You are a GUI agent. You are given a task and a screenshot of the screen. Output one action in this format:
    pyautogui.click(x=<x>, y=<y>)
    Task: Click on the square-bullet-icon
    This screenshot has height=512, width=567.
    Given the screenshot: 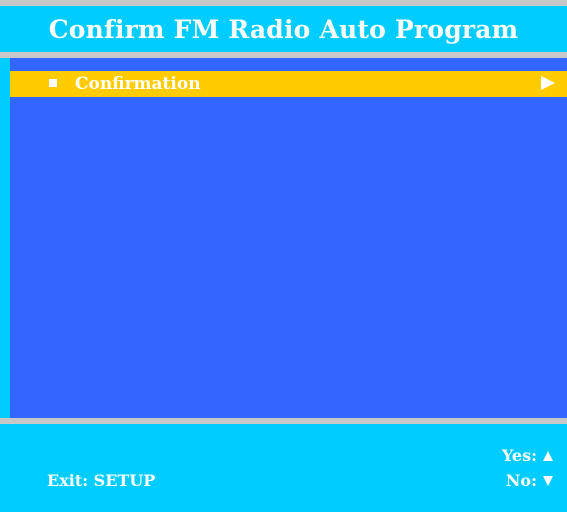 What is the action you would take?
    pyautogui.click(x=53, y=83)
    